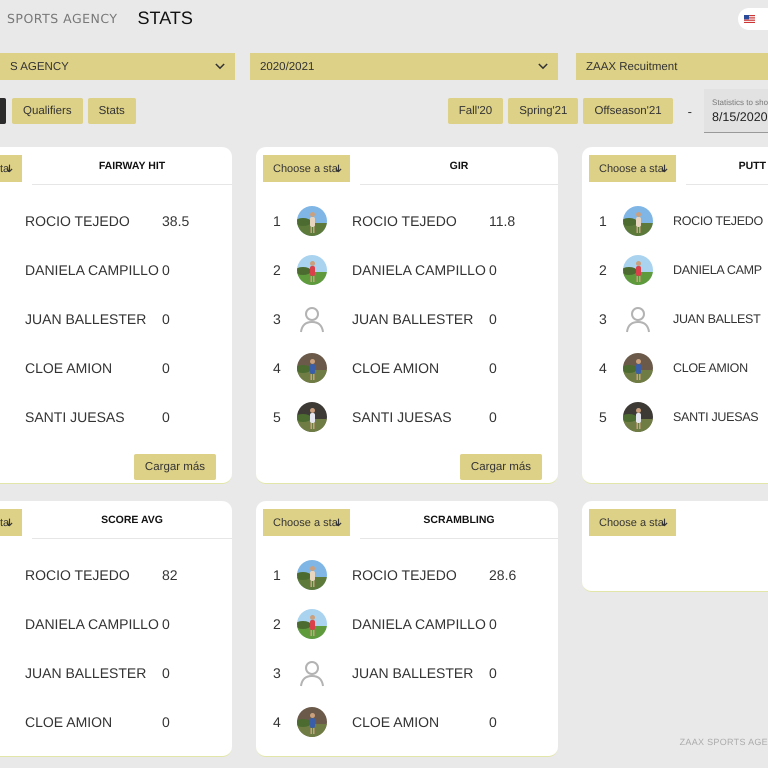 This screenshot has height=768, width=768. I want to click on dropdown: 2020/2021, so click(404, 66).